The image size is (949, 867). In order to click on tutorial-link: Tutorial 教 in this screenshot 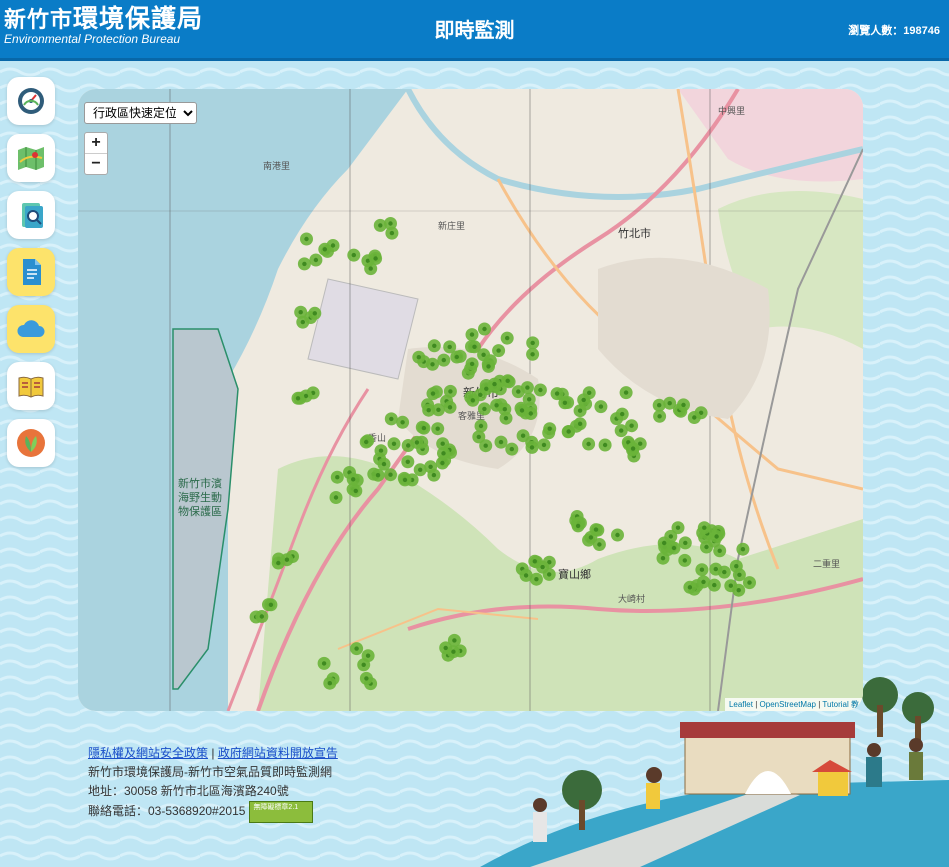, I will do `click(840, 704)`.